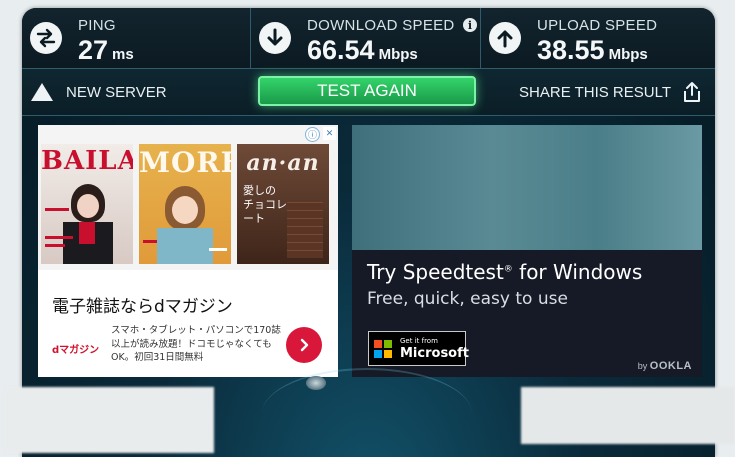 The height and width of the screenshot is (457, 735). Describe the element at coordinates (305, 230) in the screenshot. I see `chocolate-bar-image` at that location.